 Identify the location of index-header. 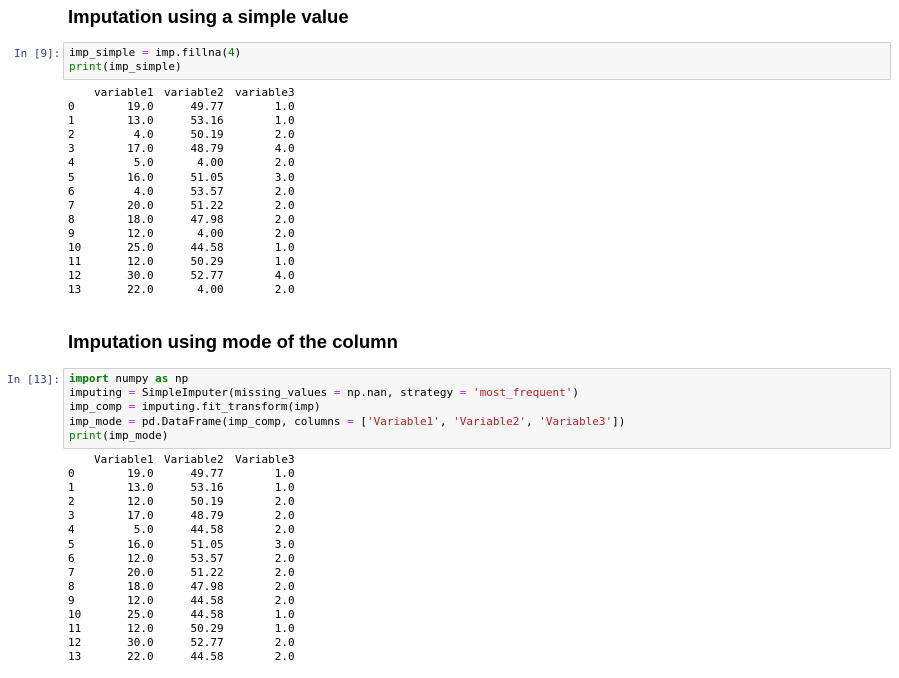
(81, 460).